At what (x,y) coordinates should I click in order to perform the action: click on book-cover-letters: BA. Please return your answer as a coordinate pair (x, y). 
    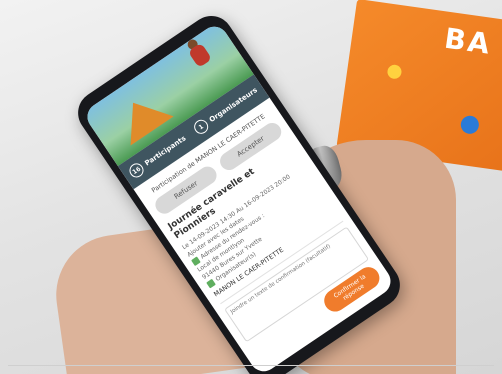
    Looking at the image, I should click on (468, 41).